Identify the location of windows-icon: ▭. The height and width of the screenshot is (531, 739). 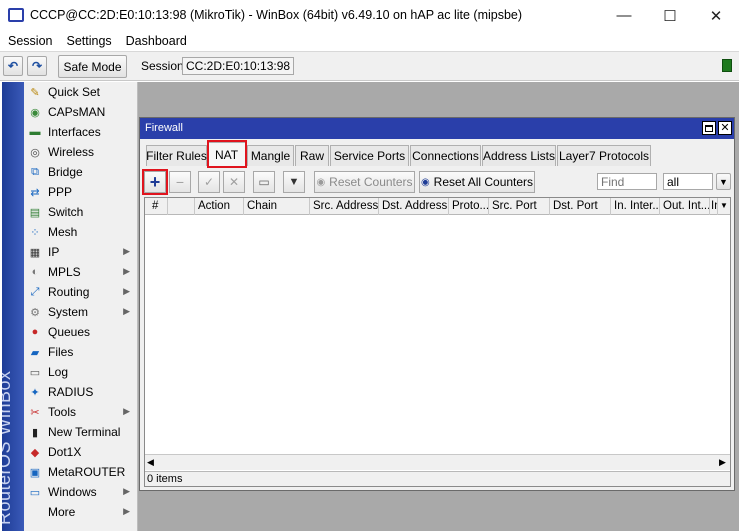
(35, 492).